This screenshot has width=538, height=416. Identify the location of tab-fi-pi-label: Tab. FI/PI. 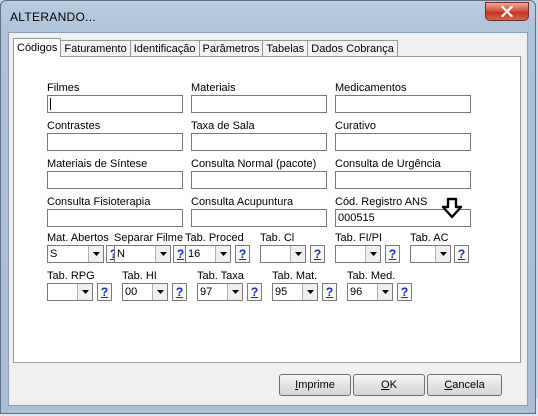
(359, 238).